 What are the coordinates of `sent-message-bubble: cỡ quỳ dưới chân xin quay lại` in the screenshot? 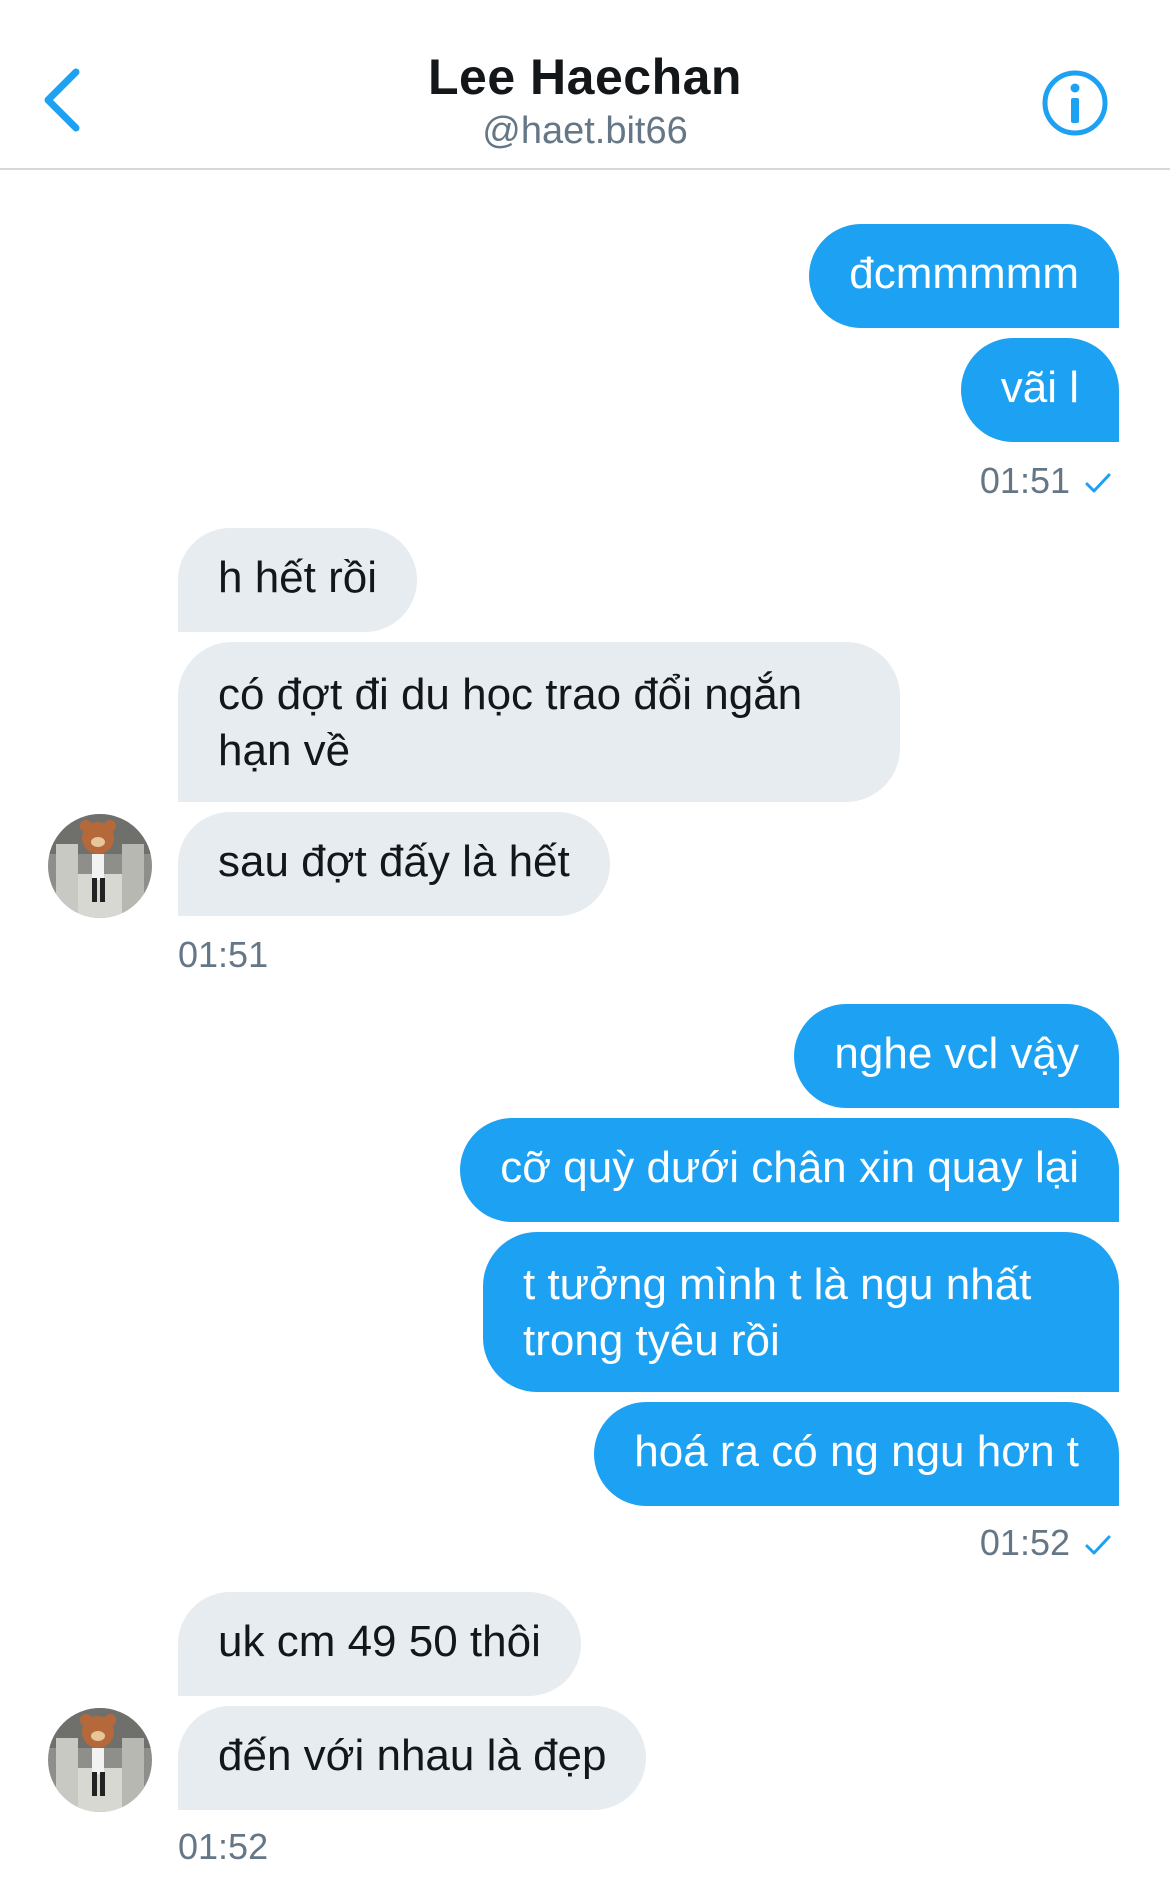 It's located at (789, 1170).